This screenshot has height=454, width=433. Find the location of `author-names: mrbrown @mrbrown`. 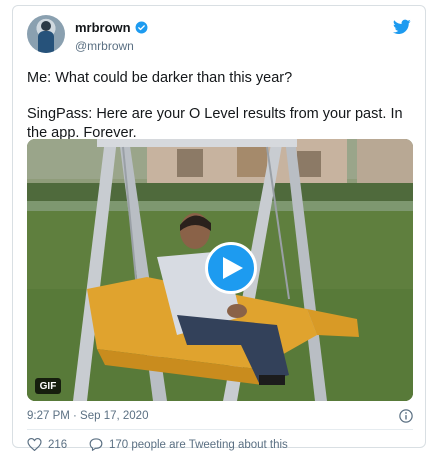

author-names: mrbrown @mrbrown is located at coordinates (111, 36).